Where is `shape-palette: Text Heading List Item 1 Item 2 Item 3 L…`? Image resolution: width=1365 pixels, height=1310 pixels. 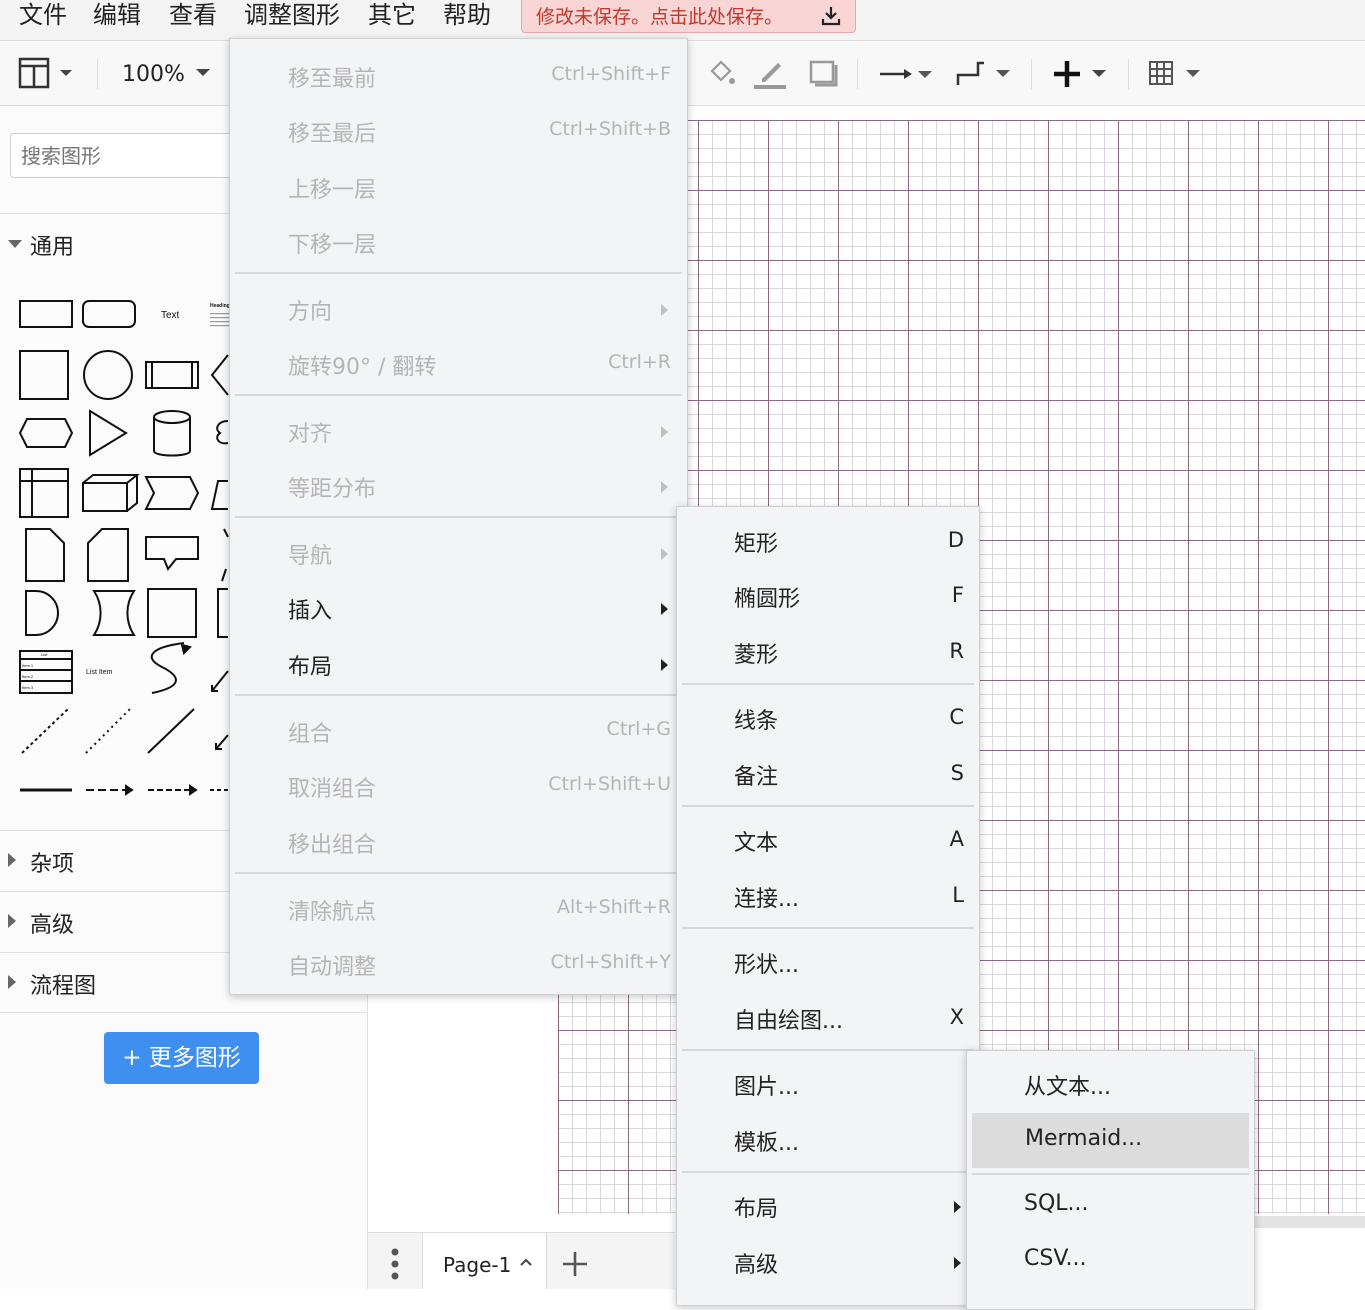
shape-palette: Text Heading List Item 1 Item 2 Item 3 L… is located at coordinates (124, 548).